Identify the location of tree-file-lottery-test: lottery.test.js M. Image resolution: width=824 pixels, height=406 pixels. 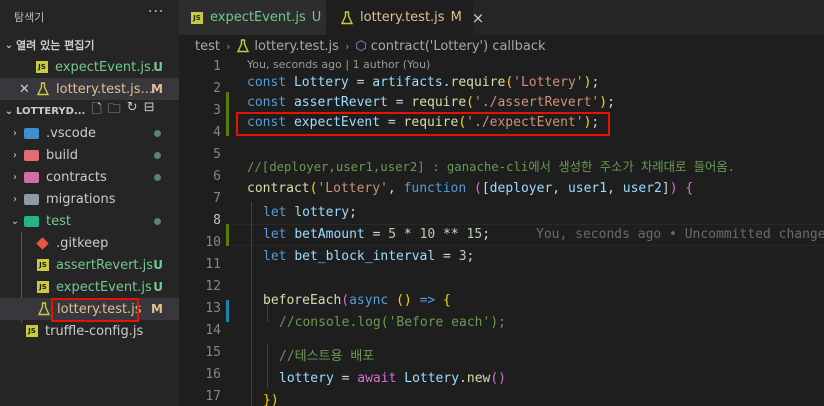
(89, 309).